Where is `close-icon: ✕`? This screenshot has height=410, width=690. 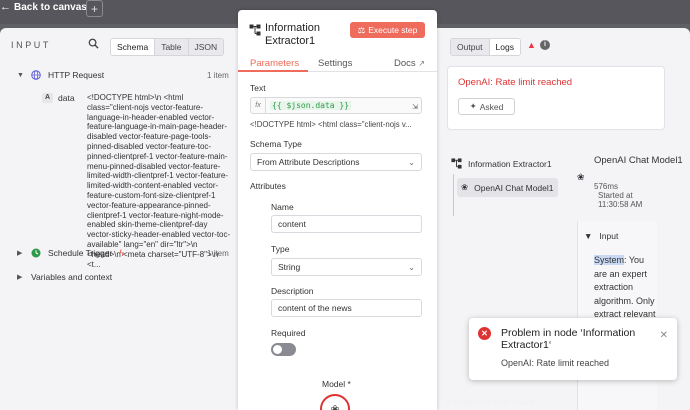 close-icon: ✕ is located at coordinates (664, 335).